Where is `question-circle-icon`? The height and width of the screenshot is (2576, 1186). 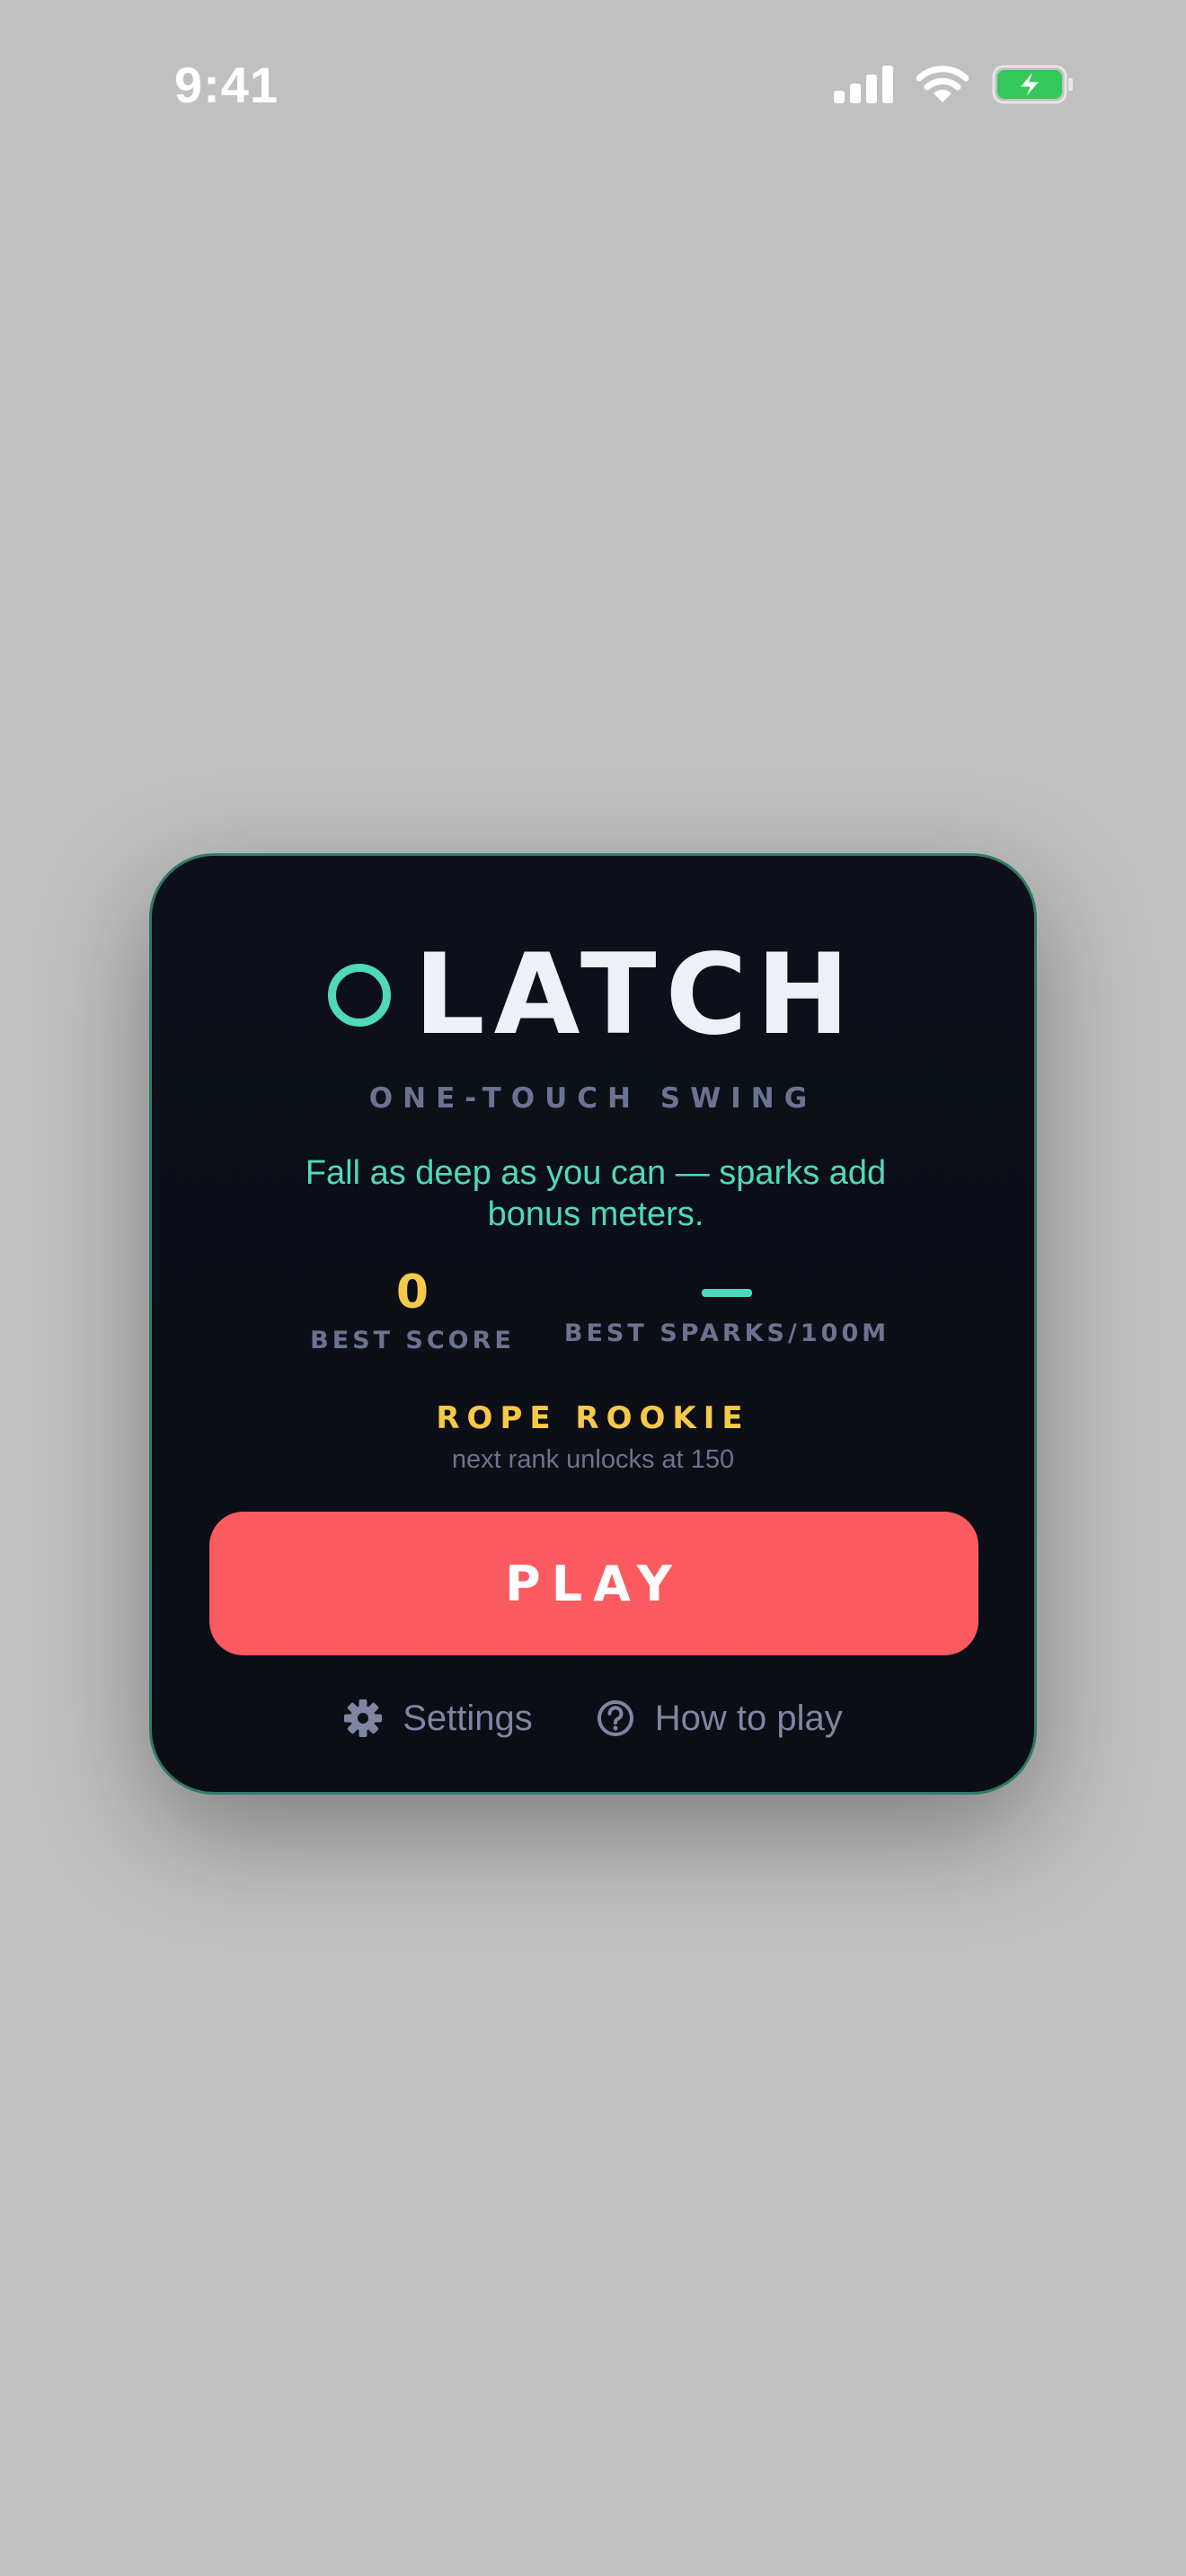 question-circle-icon is located at coordinates (615, 1718).